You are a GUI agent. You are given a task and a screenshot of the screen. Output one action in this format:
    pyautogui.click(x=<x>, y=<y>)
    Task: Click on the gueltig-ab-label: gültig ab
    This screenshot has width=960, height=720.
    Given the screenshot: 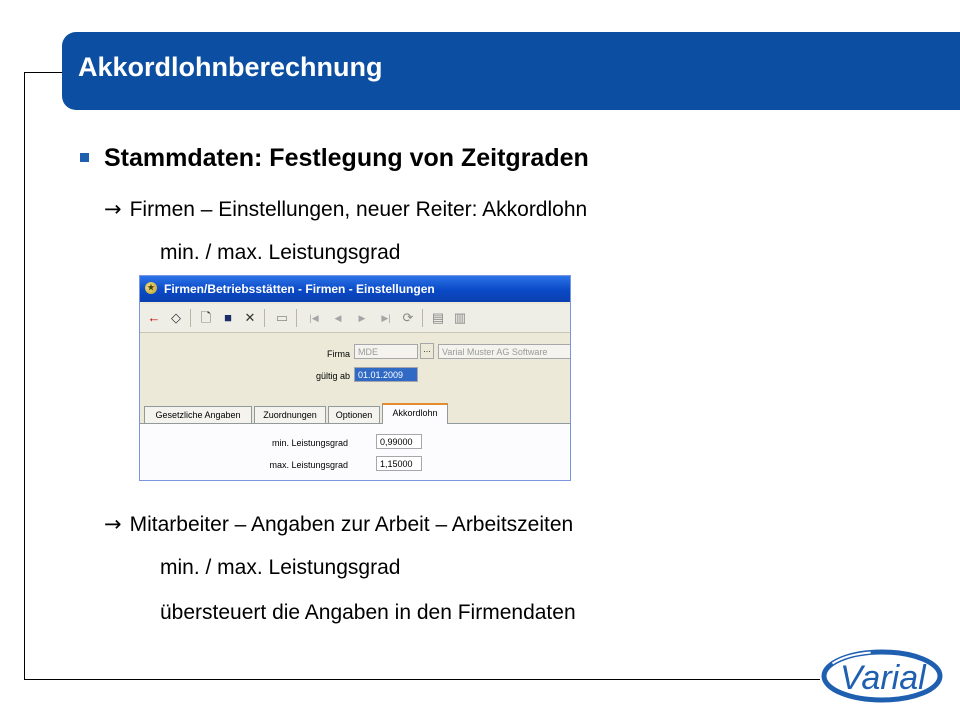 What is the action you would take?
    pyautogui.click(x=332, y=376)
    